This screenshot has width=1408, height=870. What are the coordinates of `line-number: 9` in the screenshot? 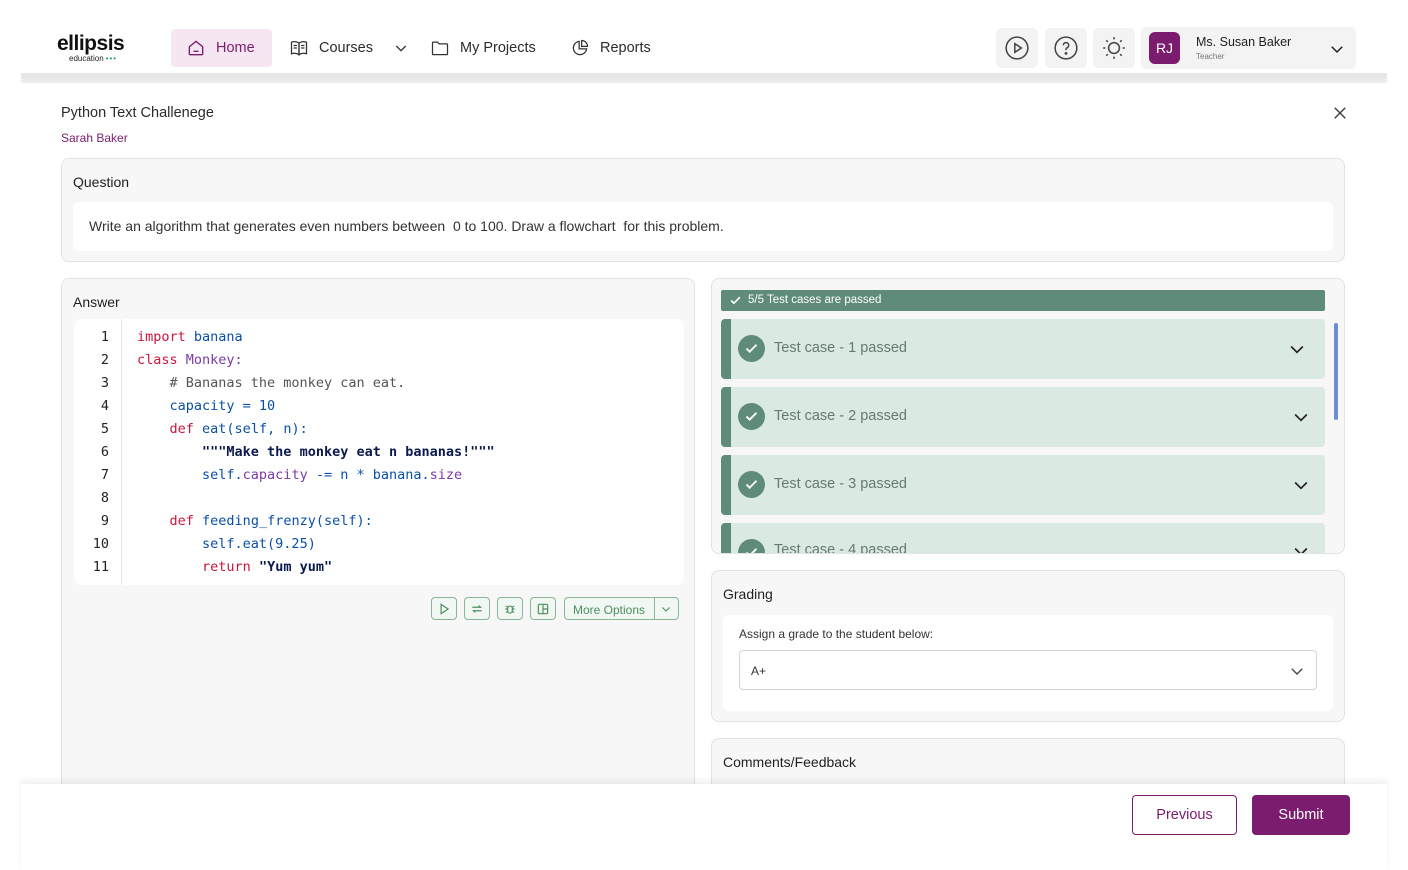 It's located at (104, 521).